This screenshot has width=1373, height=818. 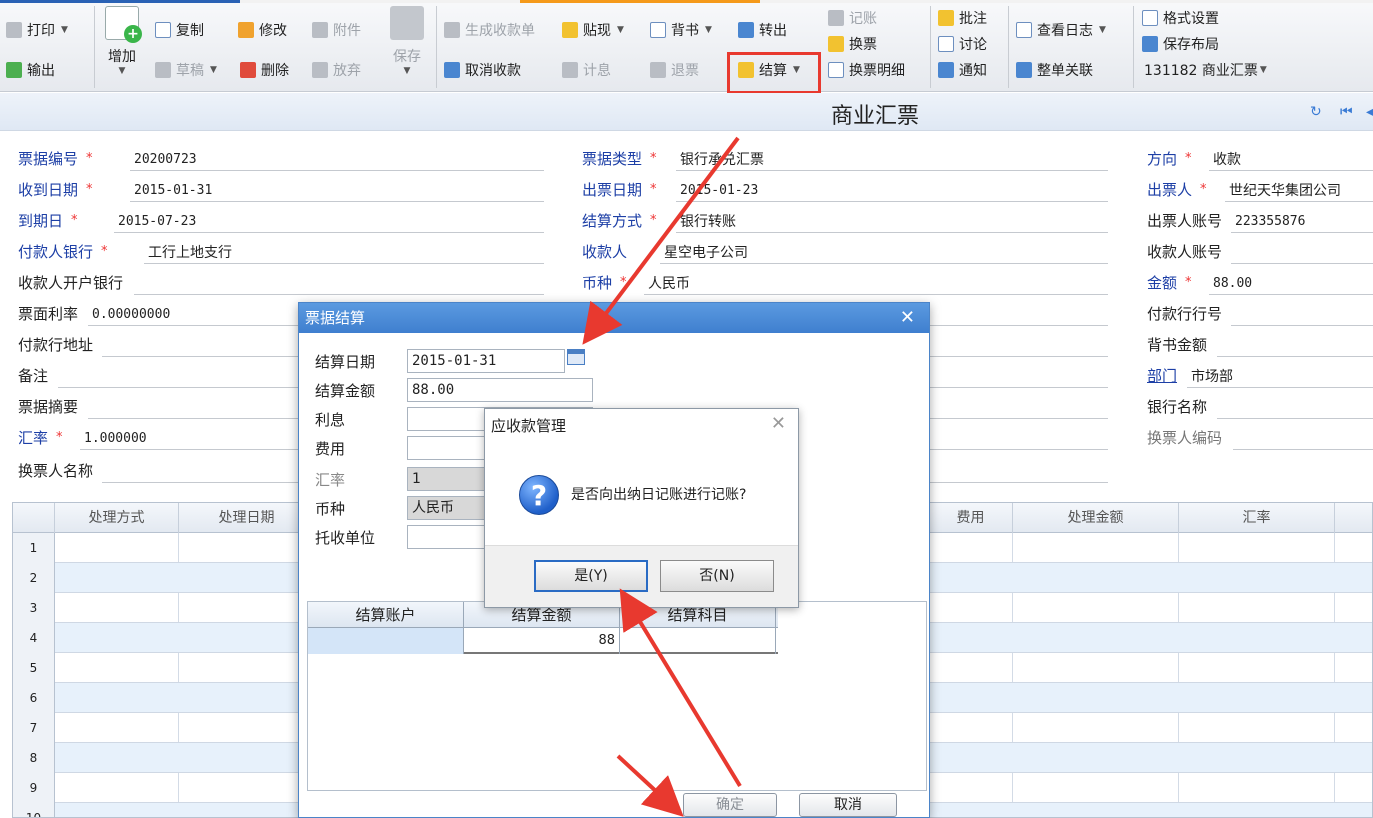 What do you see at coordinates (336, 70) in the screenshot?
I see `discard-button: 放弃` at bounding box center [336, 70].